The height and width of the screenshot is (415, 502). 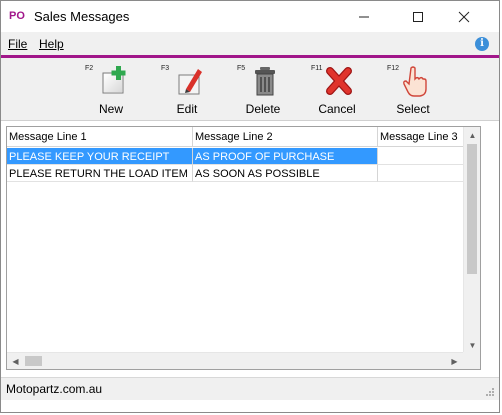 What do you see at coordinates (263, 109) in the screenshot?
I see `delete-label: Delete` at bounding box center [263, 109].